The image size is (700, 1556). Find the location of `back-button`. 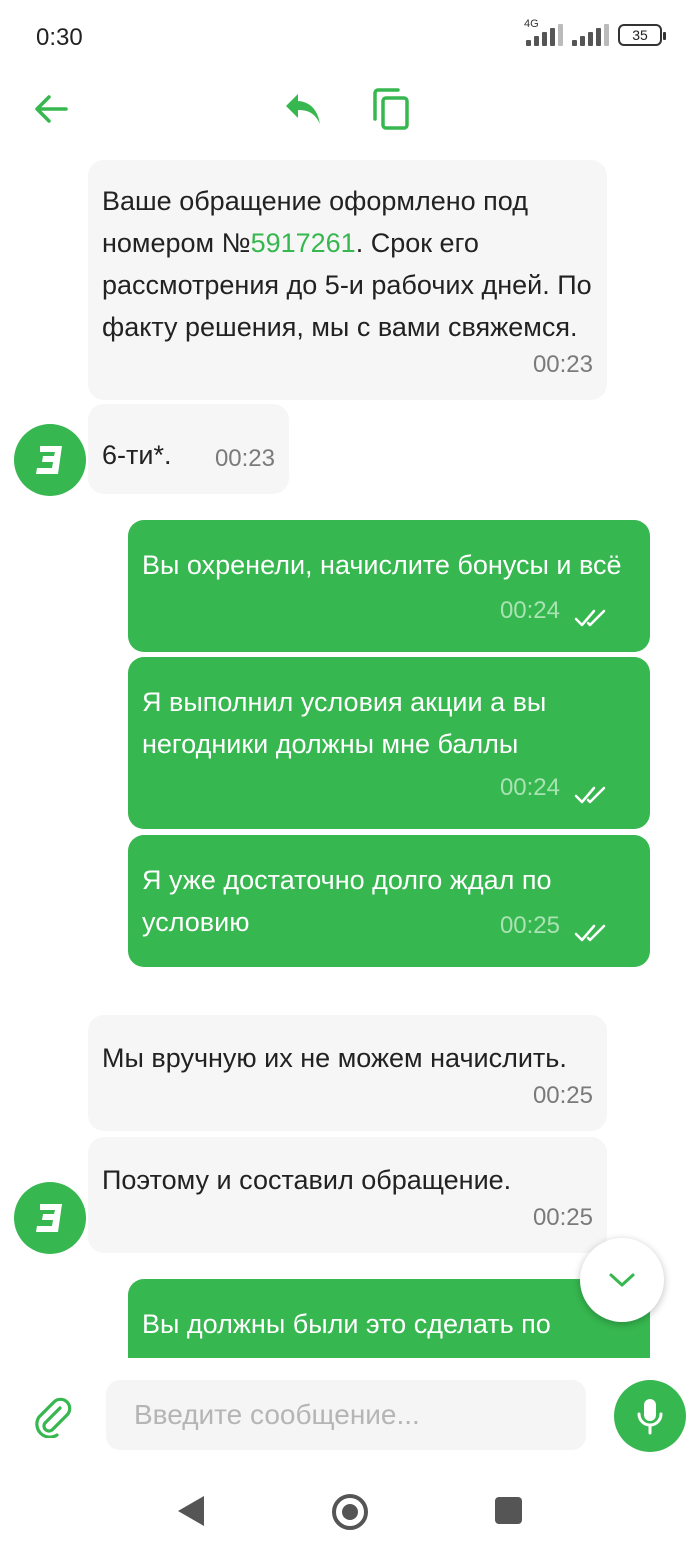

back-button is located at coordinates (51, 109).